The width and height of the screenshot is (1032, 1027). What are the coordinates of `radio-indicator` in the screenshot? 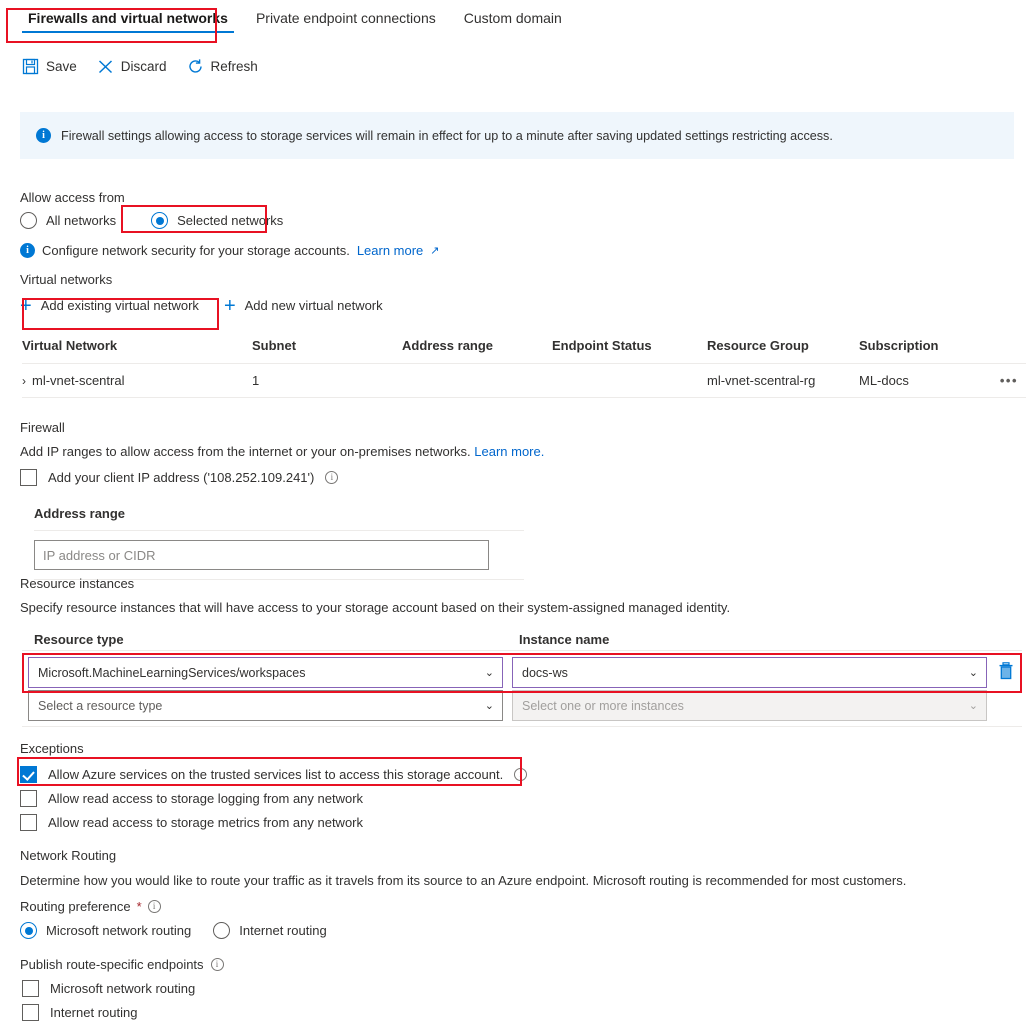 It's located at (28, 220).